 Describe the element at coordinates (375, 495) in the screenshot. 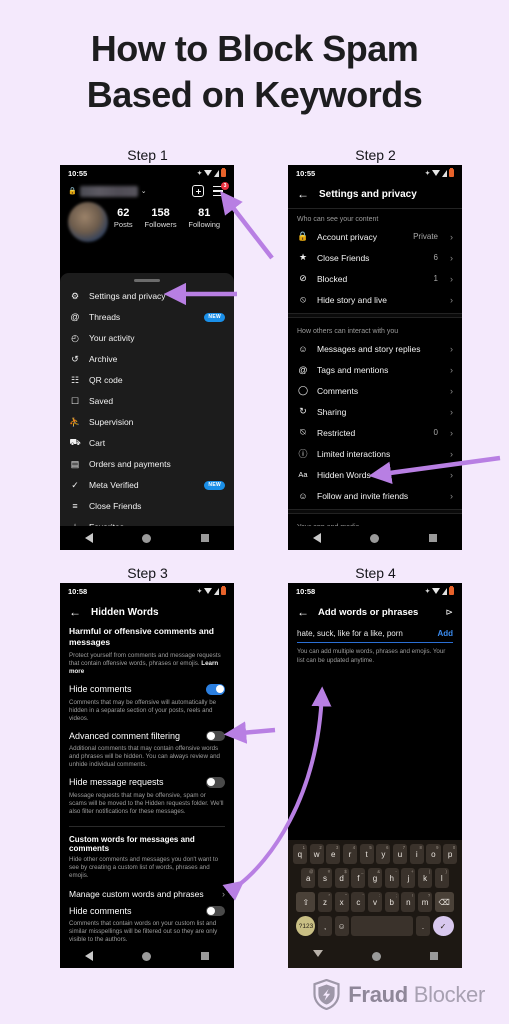

I see `settings-row-follow-and-invite-friends: ☺ Follow and invite friends ›` at that location.